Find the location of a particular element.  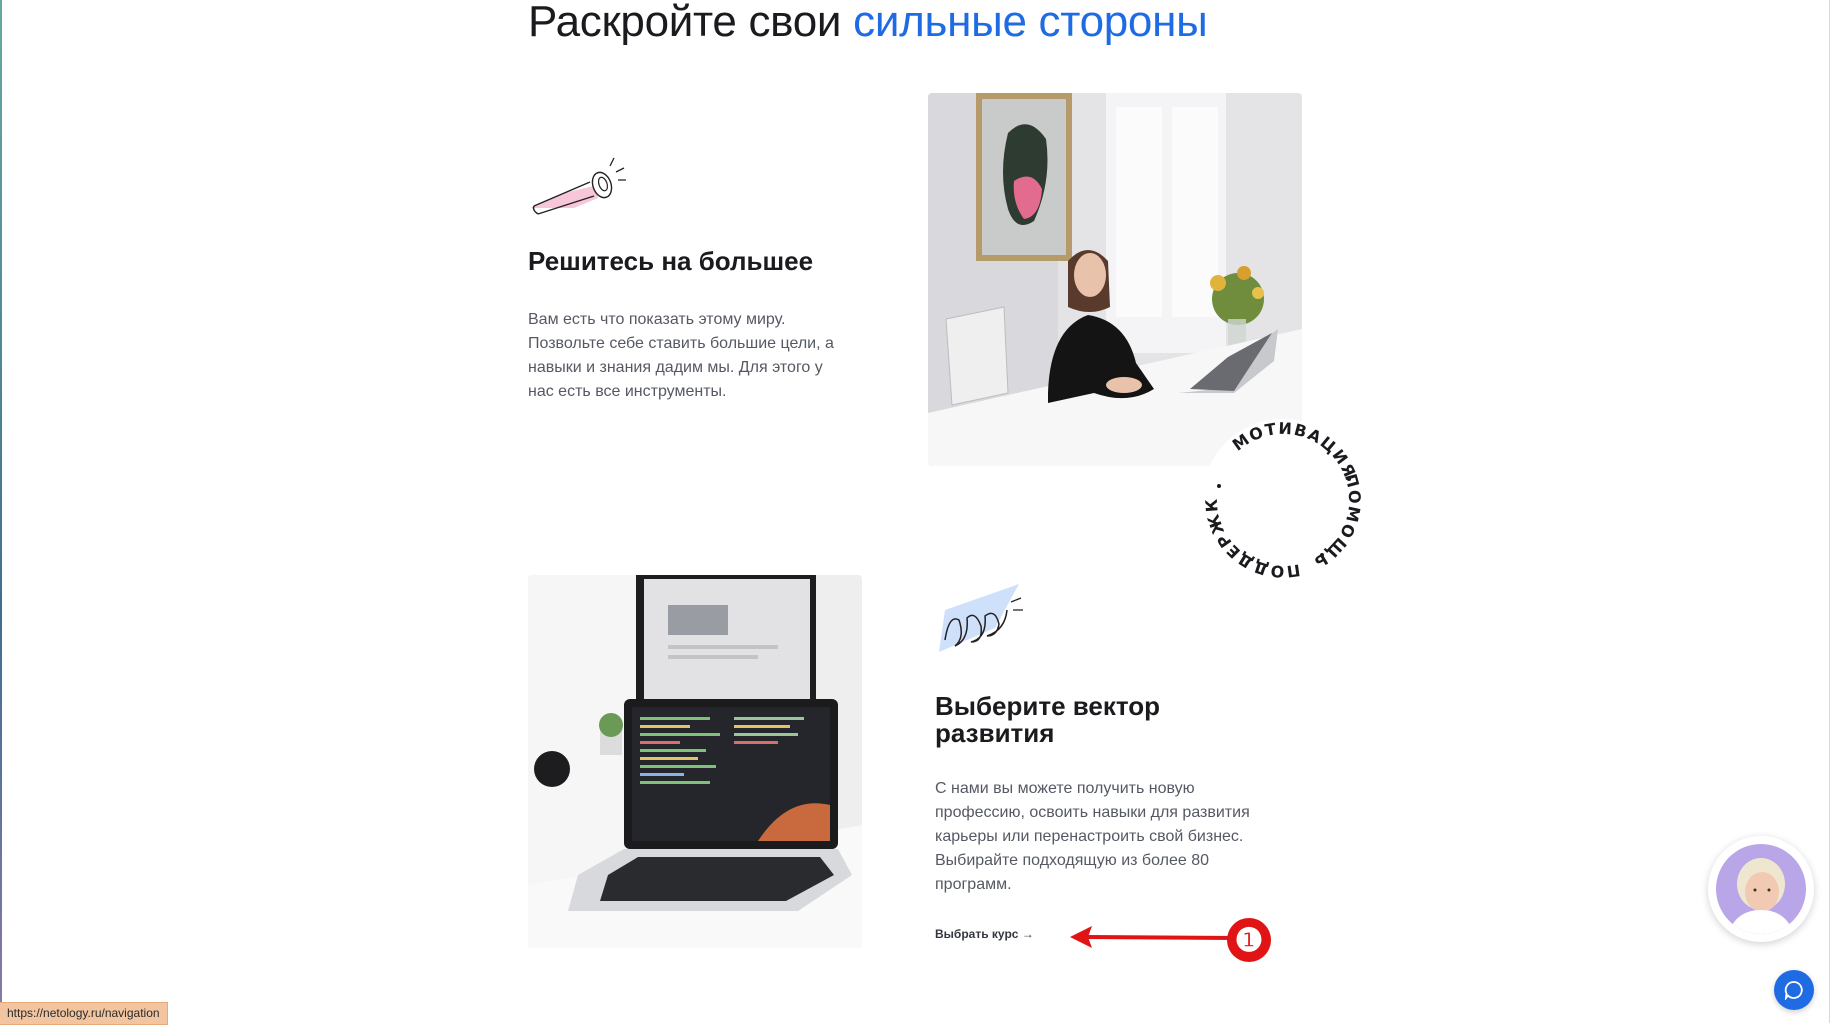

status-bar-url: https://netology.ru/navigation is located at coordinates (84, 1013).